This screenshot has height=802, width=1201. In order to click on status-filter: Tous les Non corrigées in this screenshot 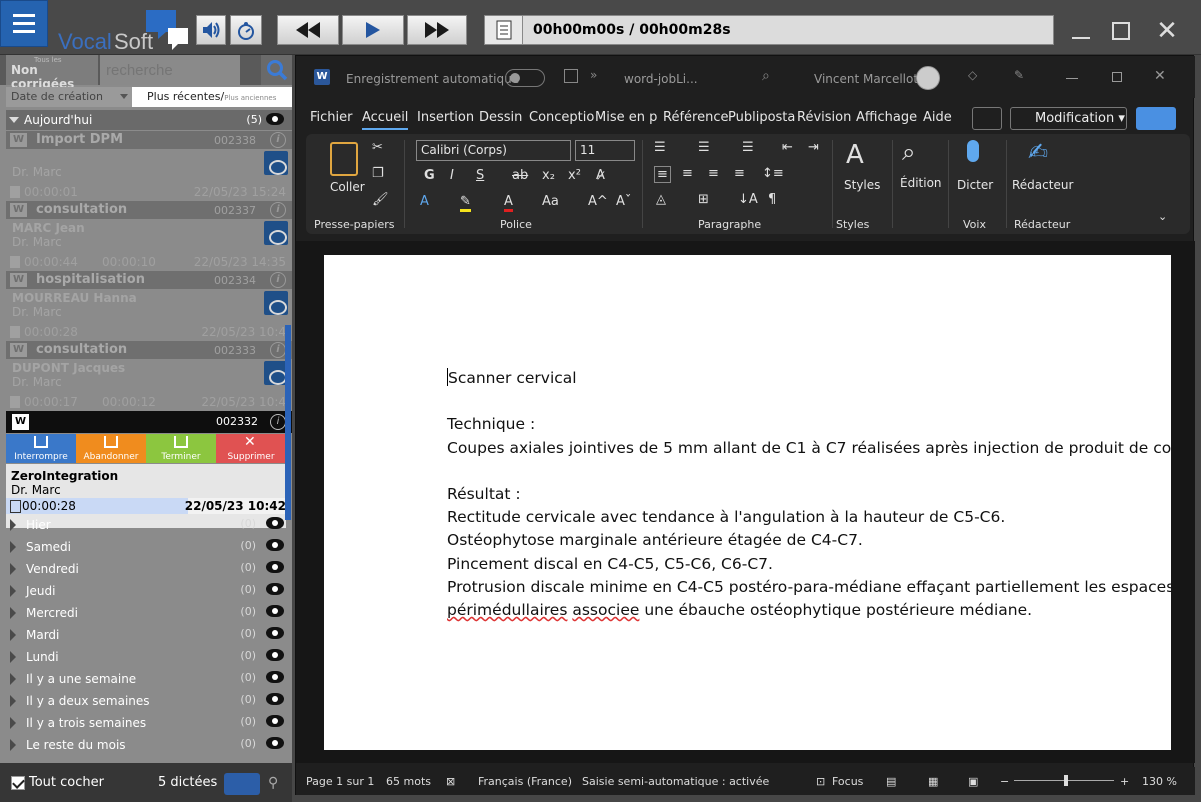, I will do `click(52, 73)`.